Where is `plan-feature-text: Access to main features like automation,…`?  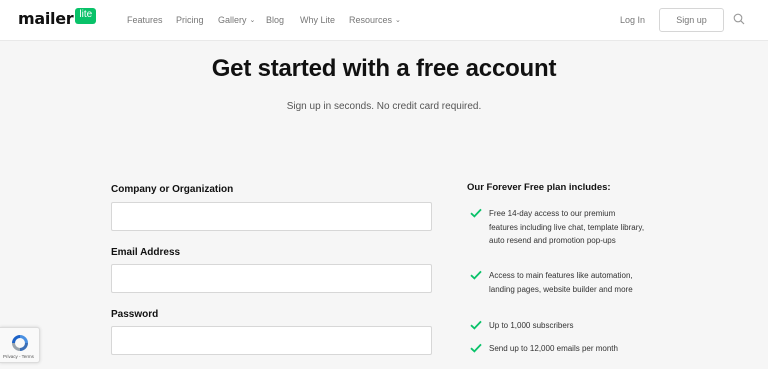
plan-feature-text: Access to main features like automation,… is located at coordinates (561, 282).